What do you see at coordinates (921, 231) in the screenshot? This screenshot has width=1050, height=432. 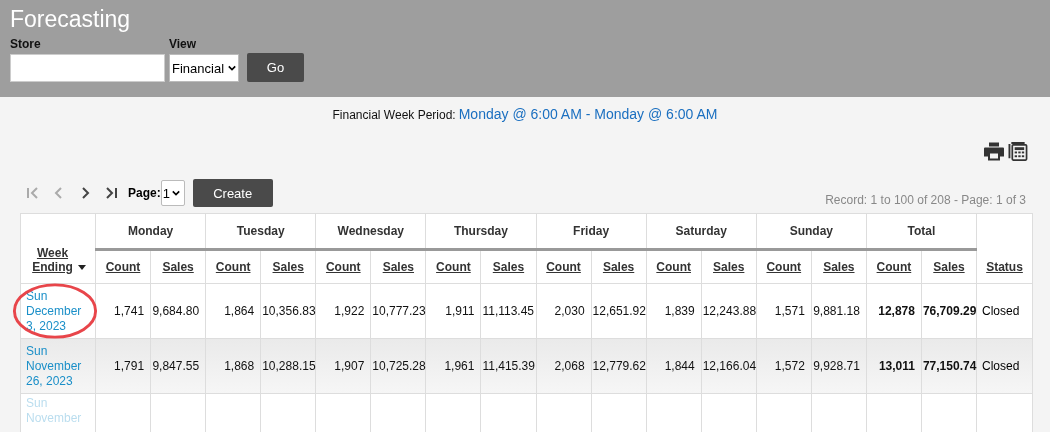 I see `group-header: Total` at bounding box center [921, 231].